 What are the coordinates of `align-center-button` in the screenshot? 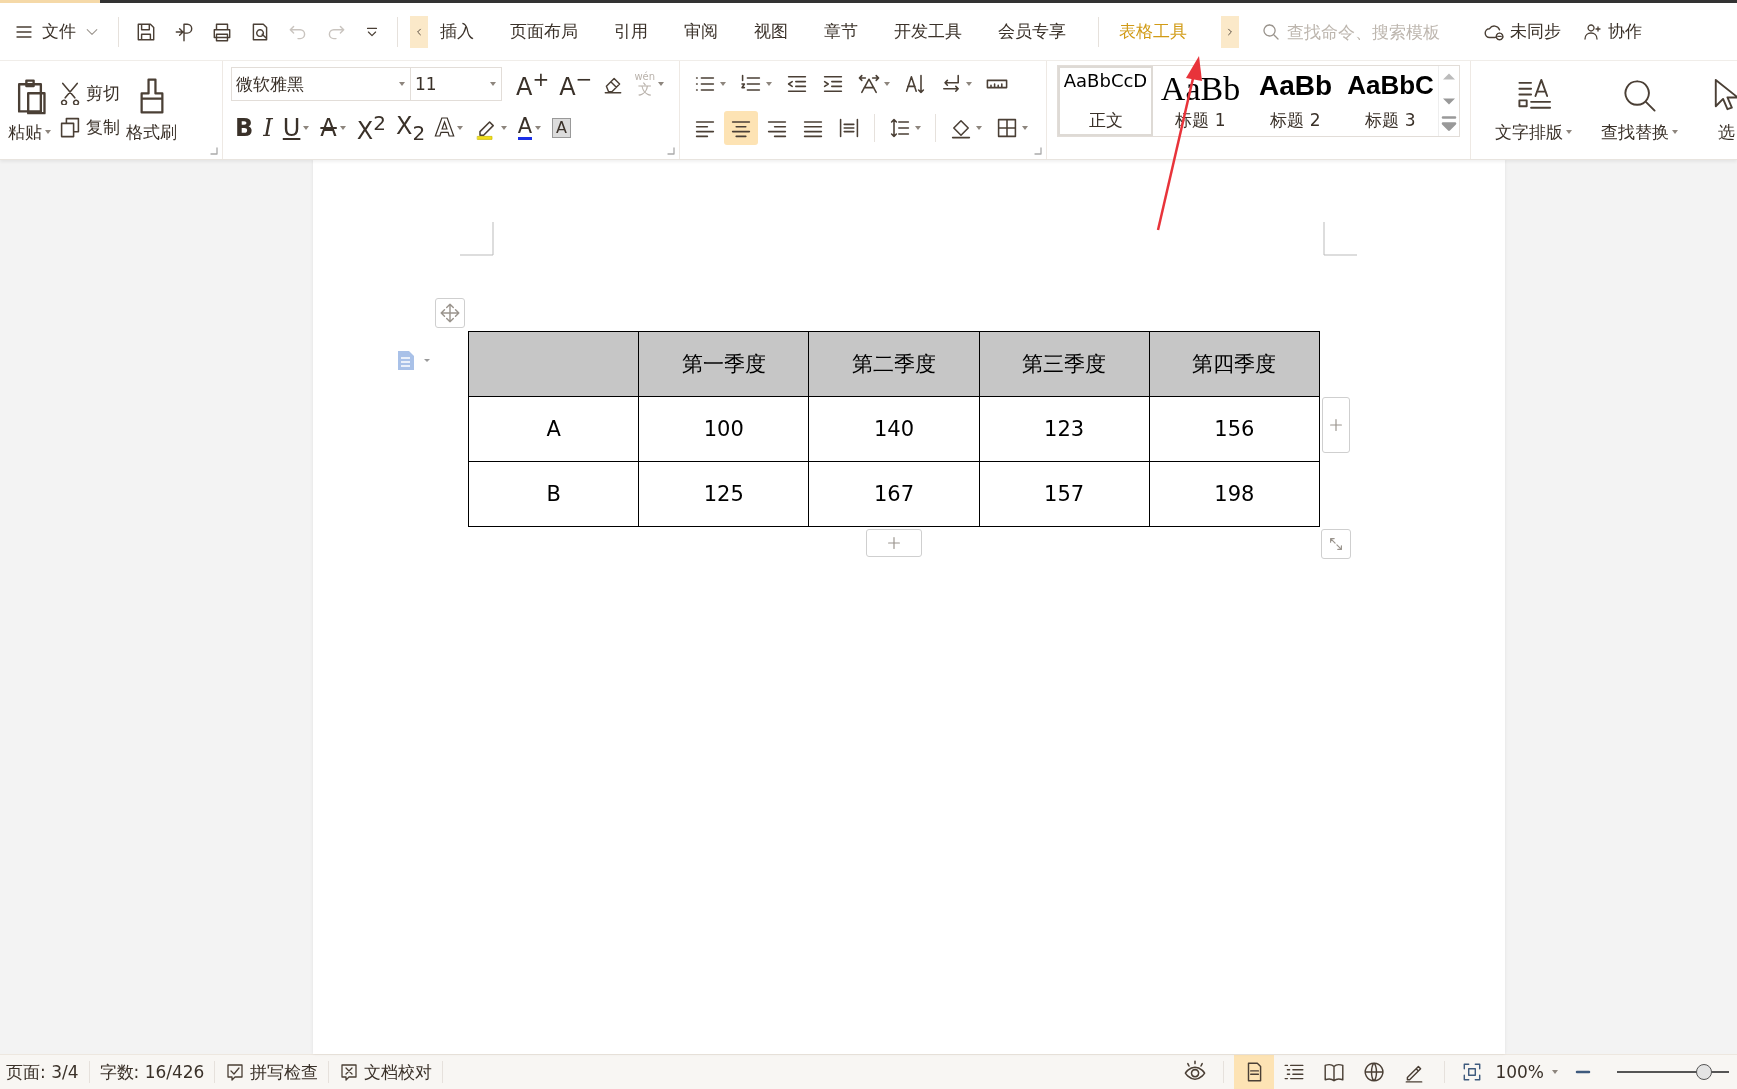 It's located at (741, 128).